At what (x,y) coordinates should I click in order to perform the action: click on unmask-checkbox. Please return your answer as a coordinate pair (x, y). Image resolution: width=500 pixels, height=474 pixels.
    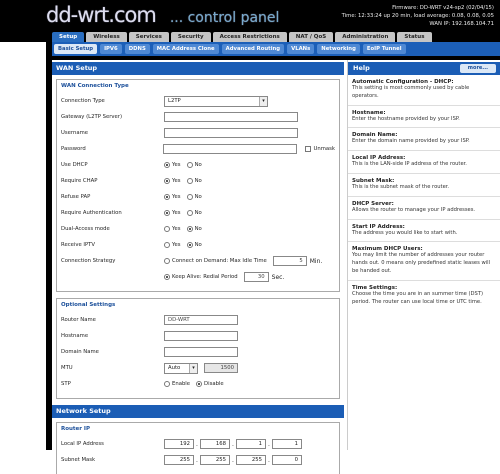
    Looking at the image, I should click on (307, 149).